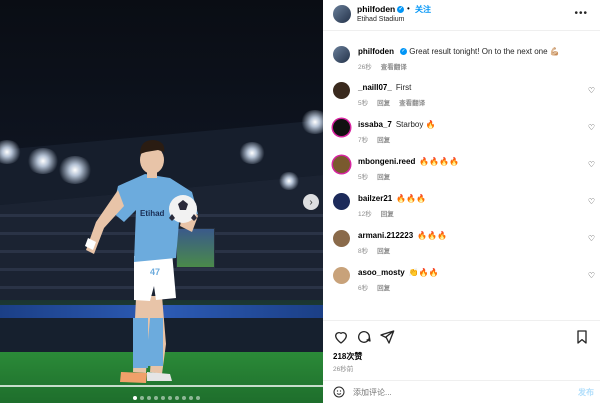 The image size is (600, 404). Describe the element at coordinates (363, 251) in the screenshot. I see `comment-time: 8秒` at that location.